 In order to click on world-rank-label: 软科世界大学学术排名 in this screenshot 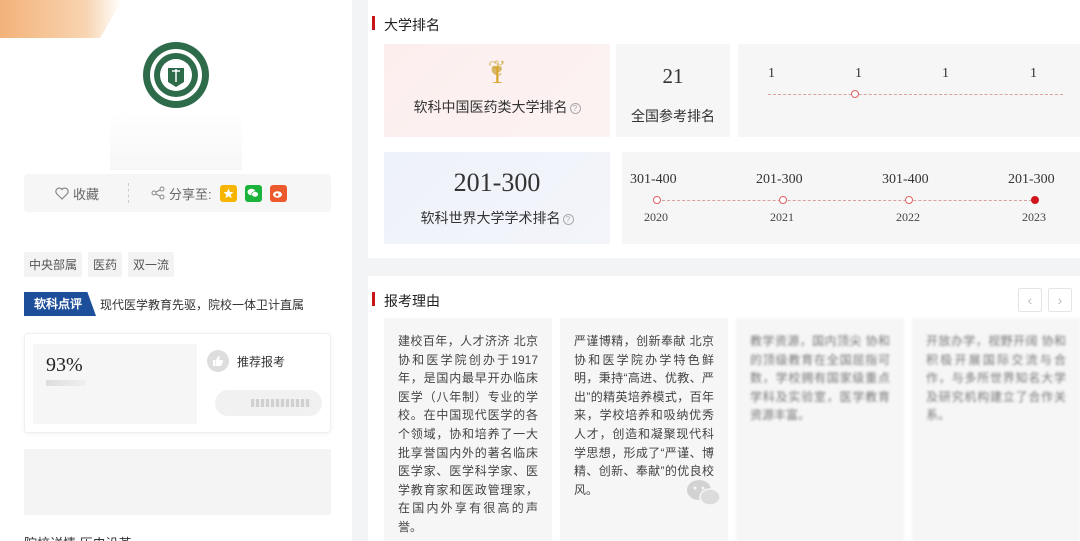, I will do `click(490, 218)`.